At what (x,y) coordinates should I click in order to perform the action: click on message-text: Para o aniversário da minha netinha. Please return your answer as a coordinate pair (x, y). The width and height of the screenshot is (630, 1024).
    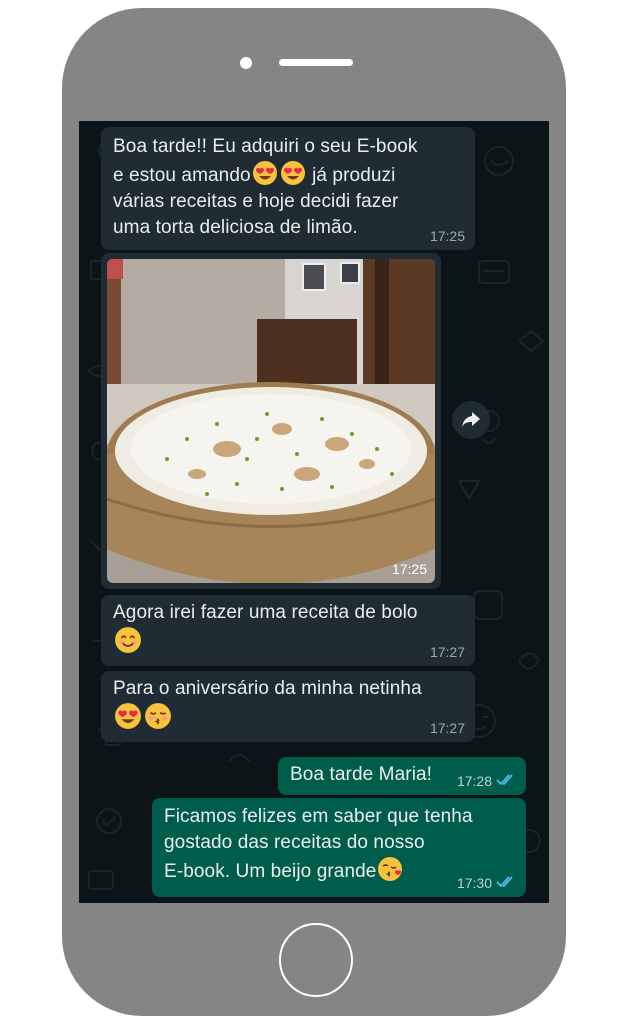
    Looking at the image, I should click on (267, 704).